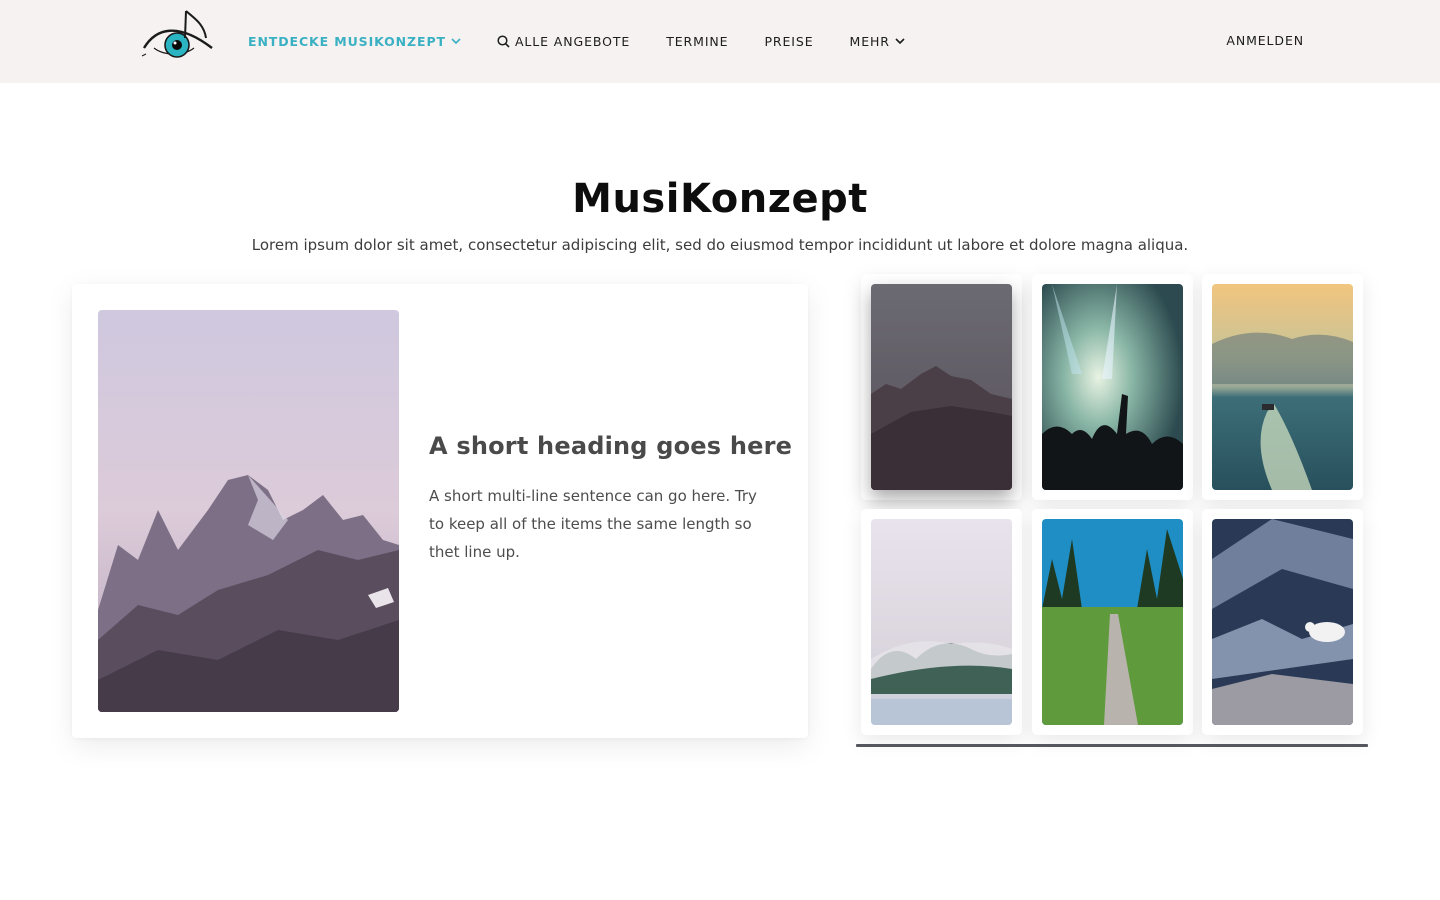 The image size is (1440, 900). What do you see at coordinates (572, 41) in the screenshot?
I see `nav-label-alle-angebote: Alle Angebote` at bounding box center [572, 41].